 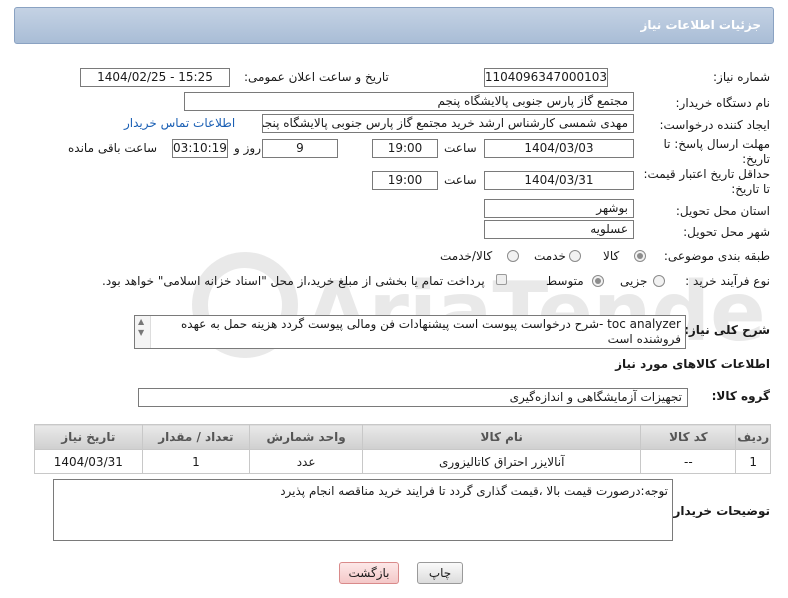 What do you see at coordinates (394, 25) in the screenshot?
I see `header-panel: جزئیات اطلاعات نیاز` at bounding box center [394, 25].